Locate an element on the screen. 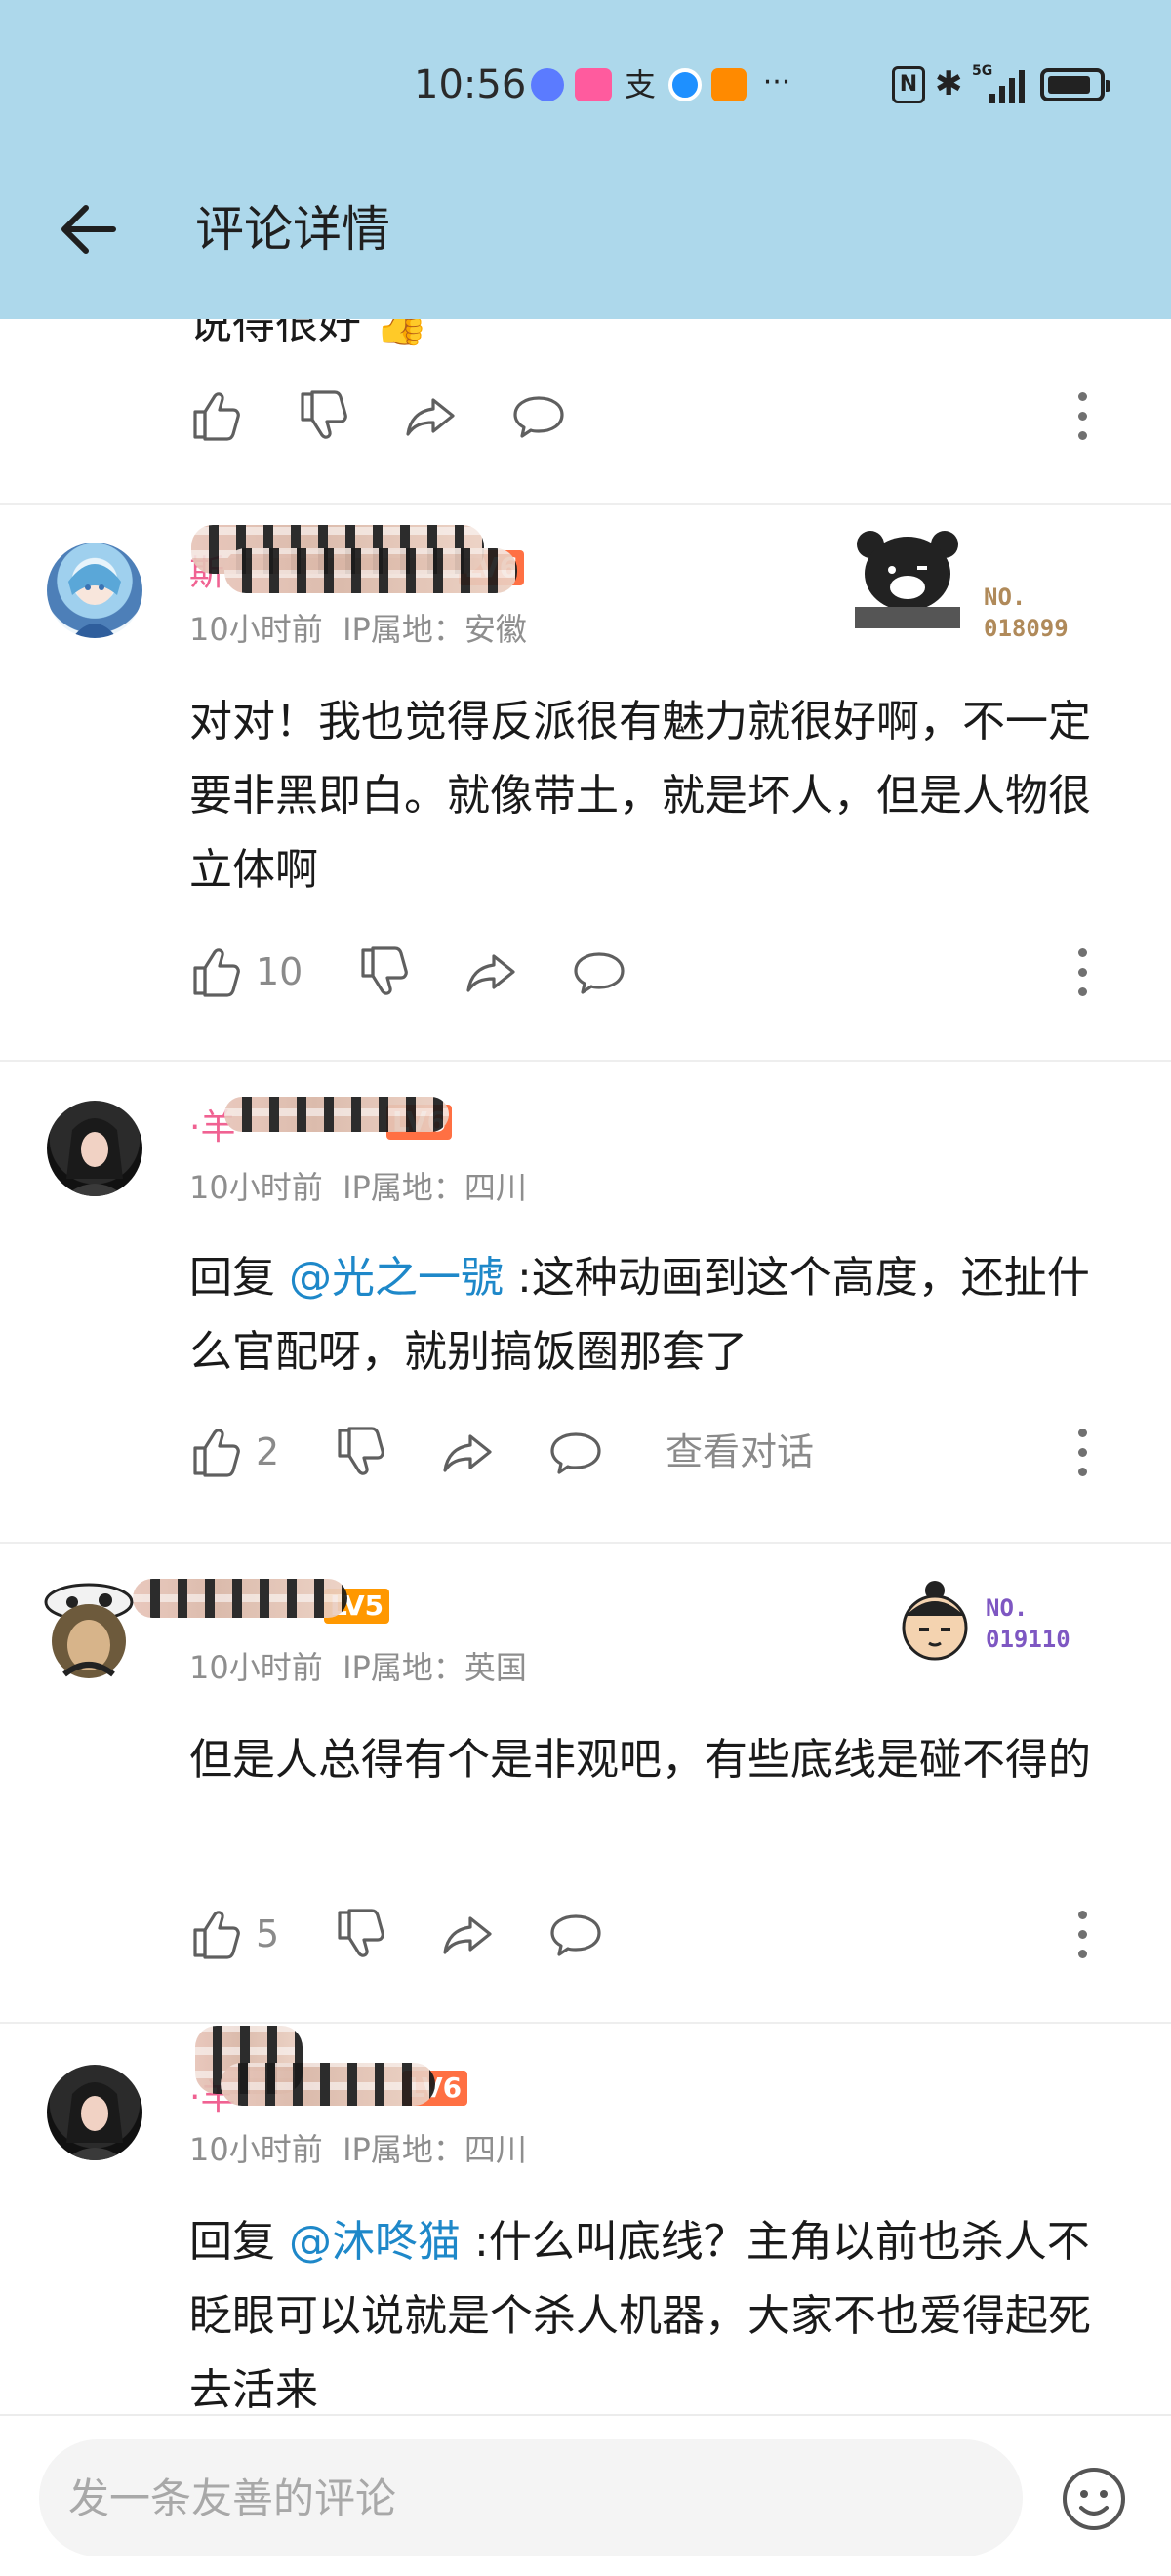 The width and height of the screenshot is (1171, 2576). like-button: 2 is located at coordinates (234, 1452).